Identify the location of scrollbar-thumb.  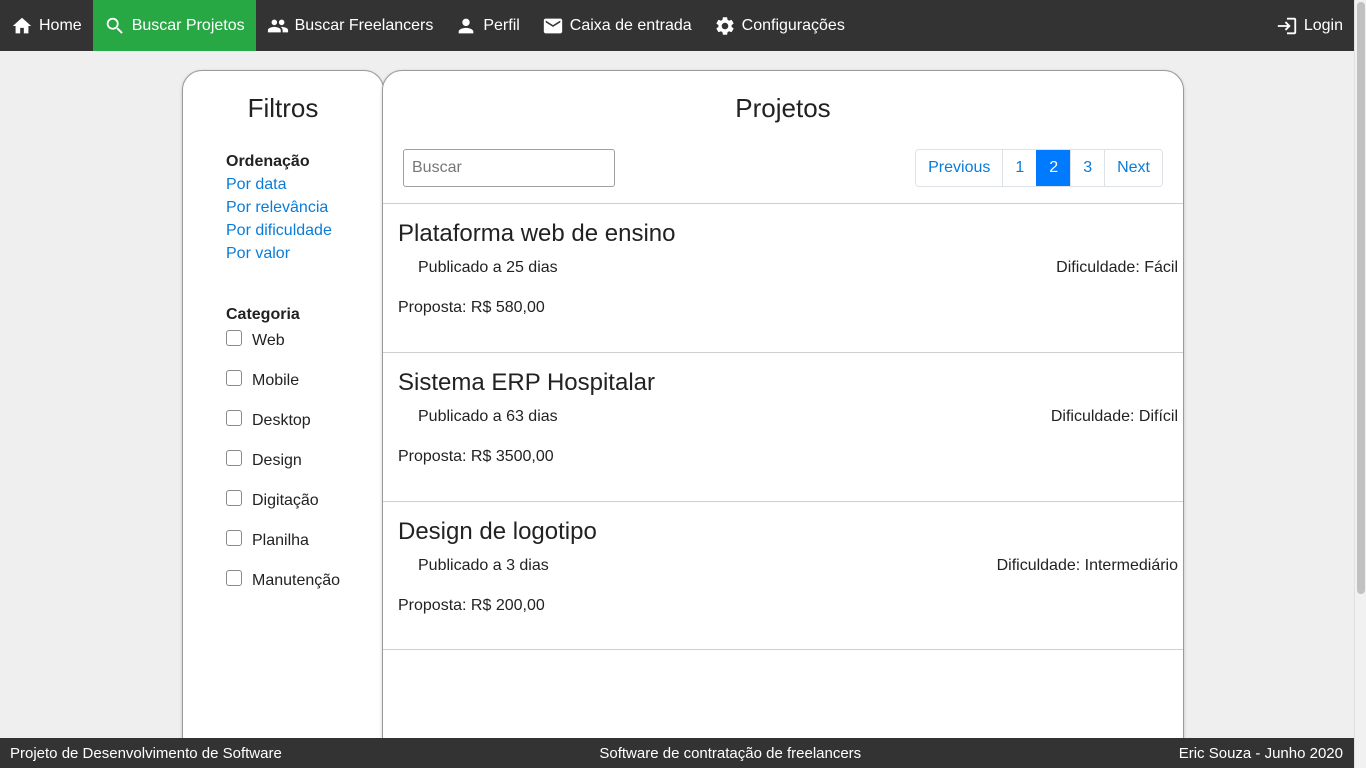
(1361, 298).